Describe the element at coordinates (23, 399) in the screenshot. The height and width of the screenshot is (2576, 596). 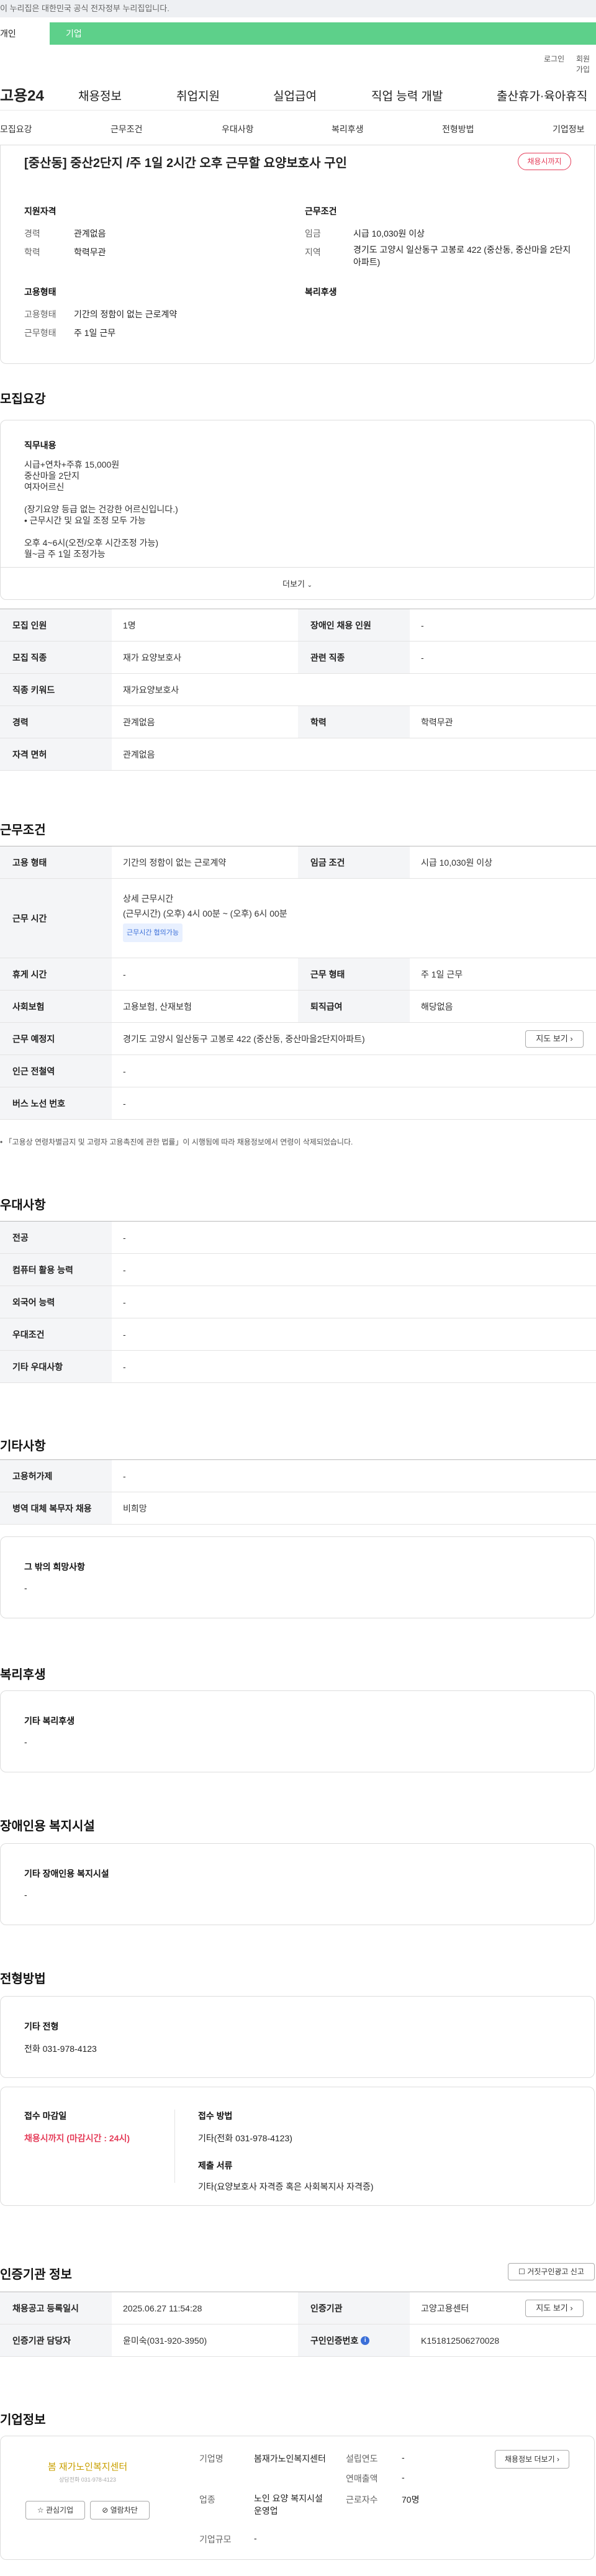
I see `recruit-section-title: 모집요강` at that location.